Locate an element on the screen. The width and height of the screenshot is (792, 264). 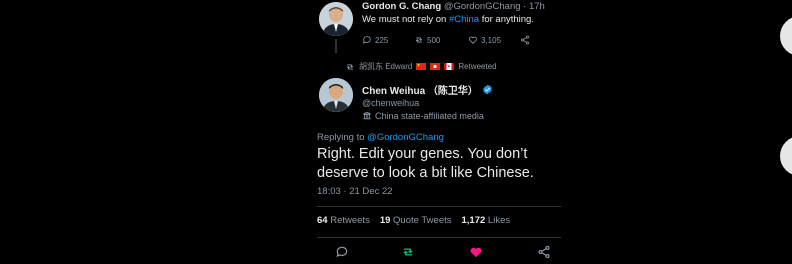
main-author-name: Chen Weihua （陈卫华） is located at coordinates (420, 91).